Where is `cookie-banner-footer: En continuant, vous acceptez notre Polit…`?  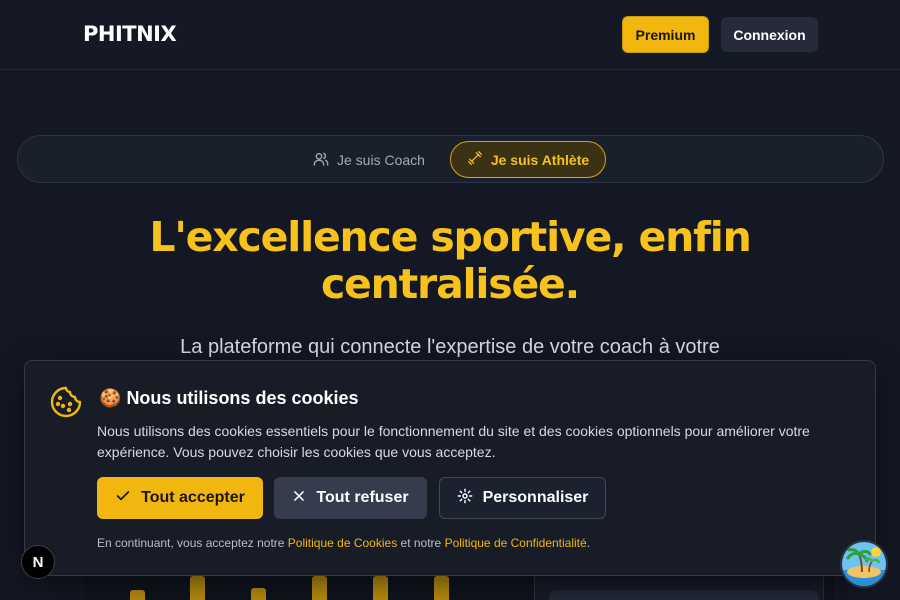 cookie-banner-footer: En continuant, vous acceptez notre Polit… is located at coordinates (343, 543).